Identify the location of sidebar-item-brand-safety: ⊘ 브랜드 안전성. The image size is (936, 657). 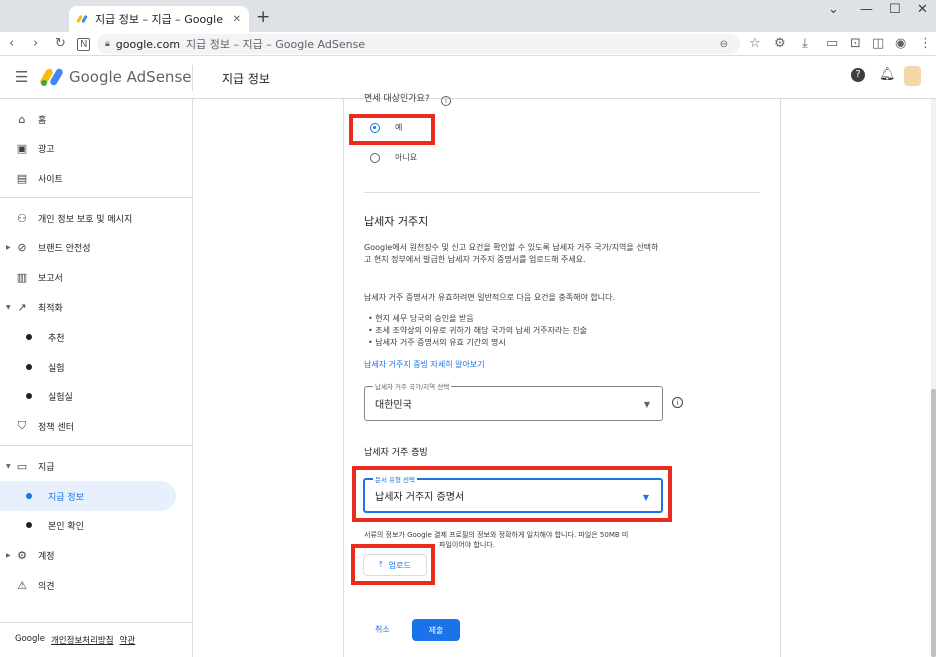
(96, 247).